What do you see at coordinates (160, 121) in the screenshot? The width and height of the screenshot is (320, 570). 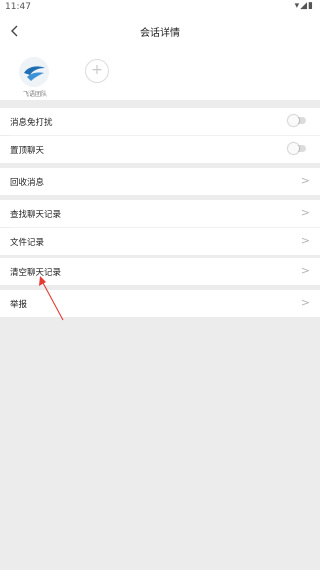 I see `mute-row: 消息免打扰` at bounding box center [160, 121].